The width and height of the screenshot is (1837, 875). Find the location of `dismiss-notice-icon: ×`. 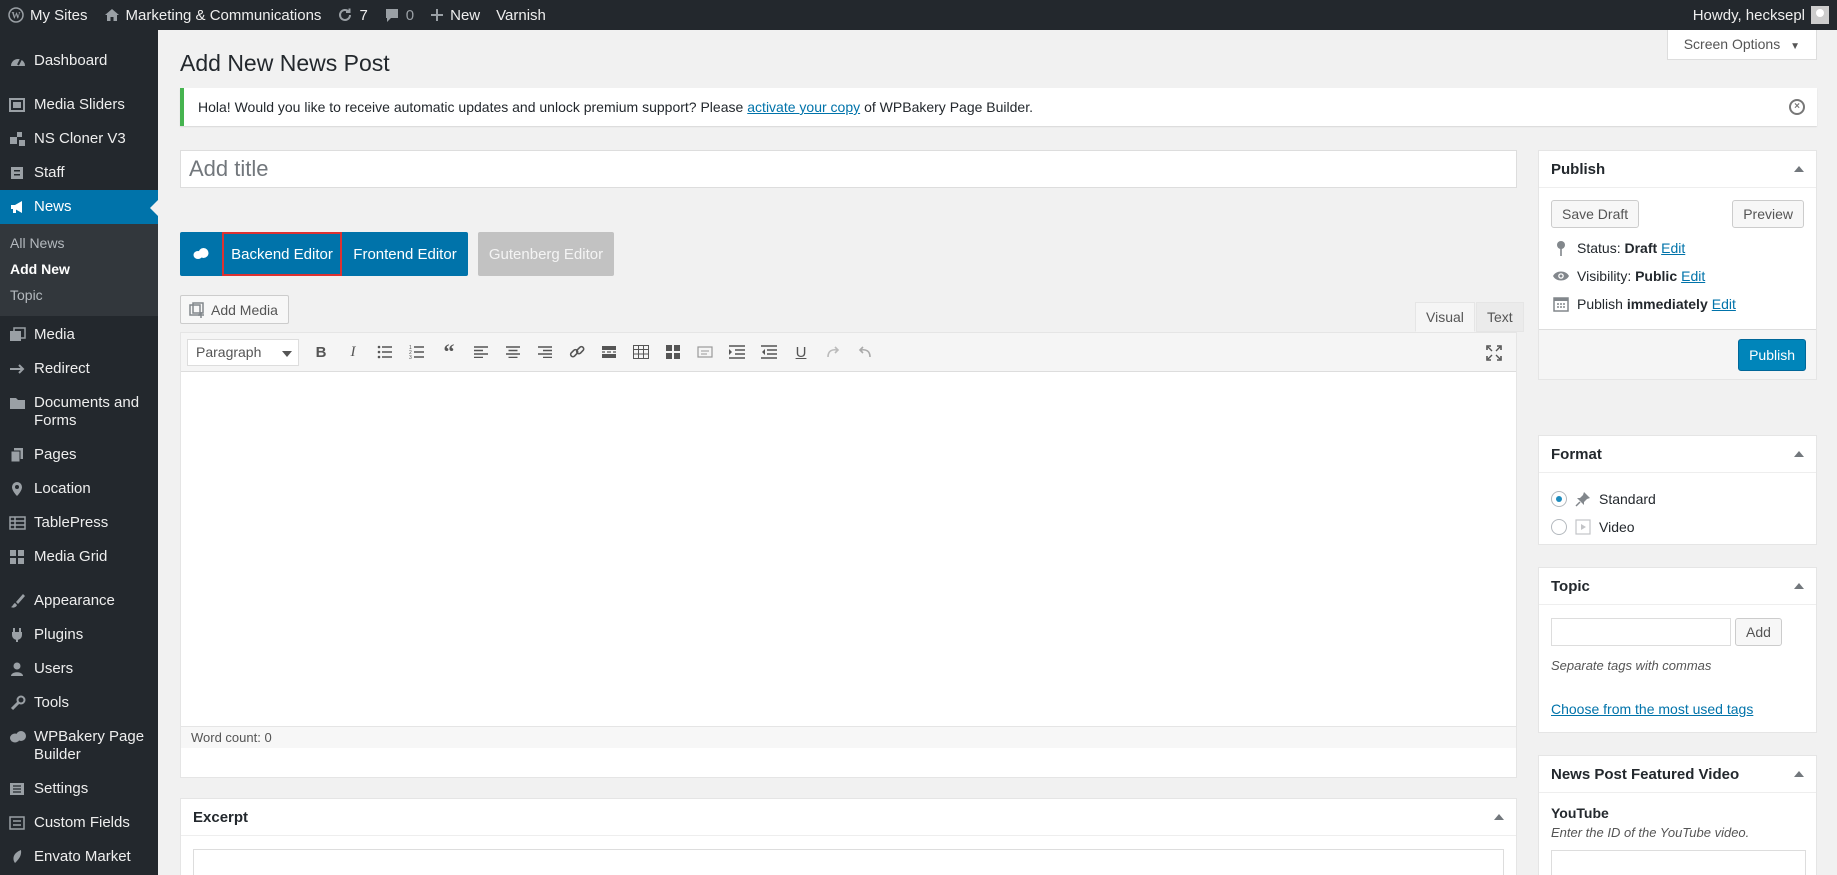

dismiss-notice-icon: × is located at coordinates (1797, 107).